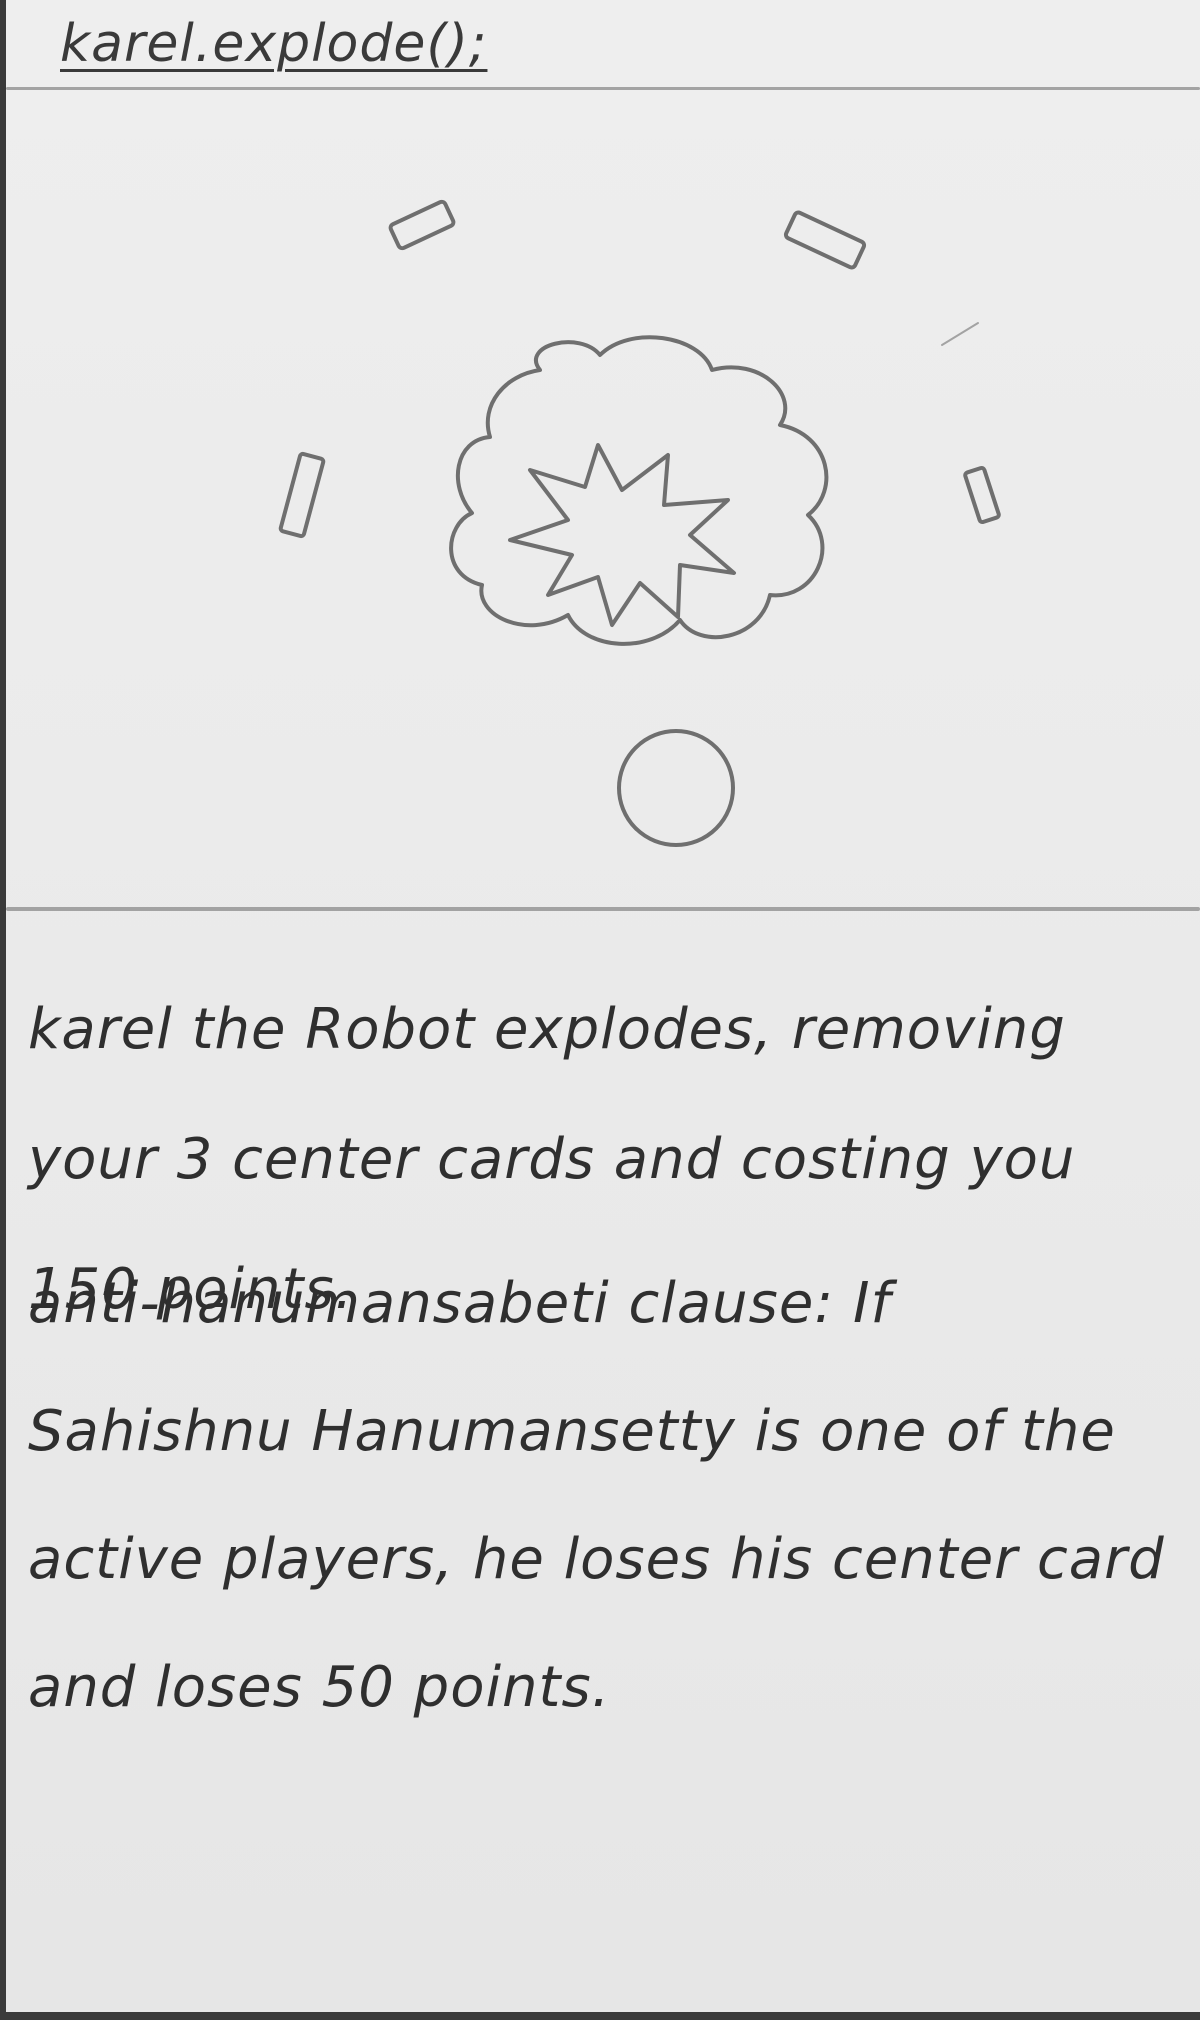  What do you see at coordinates (274, 44) in the screenshot?
I see `card-title: karel.explode();` at bounding box center [274, 44].